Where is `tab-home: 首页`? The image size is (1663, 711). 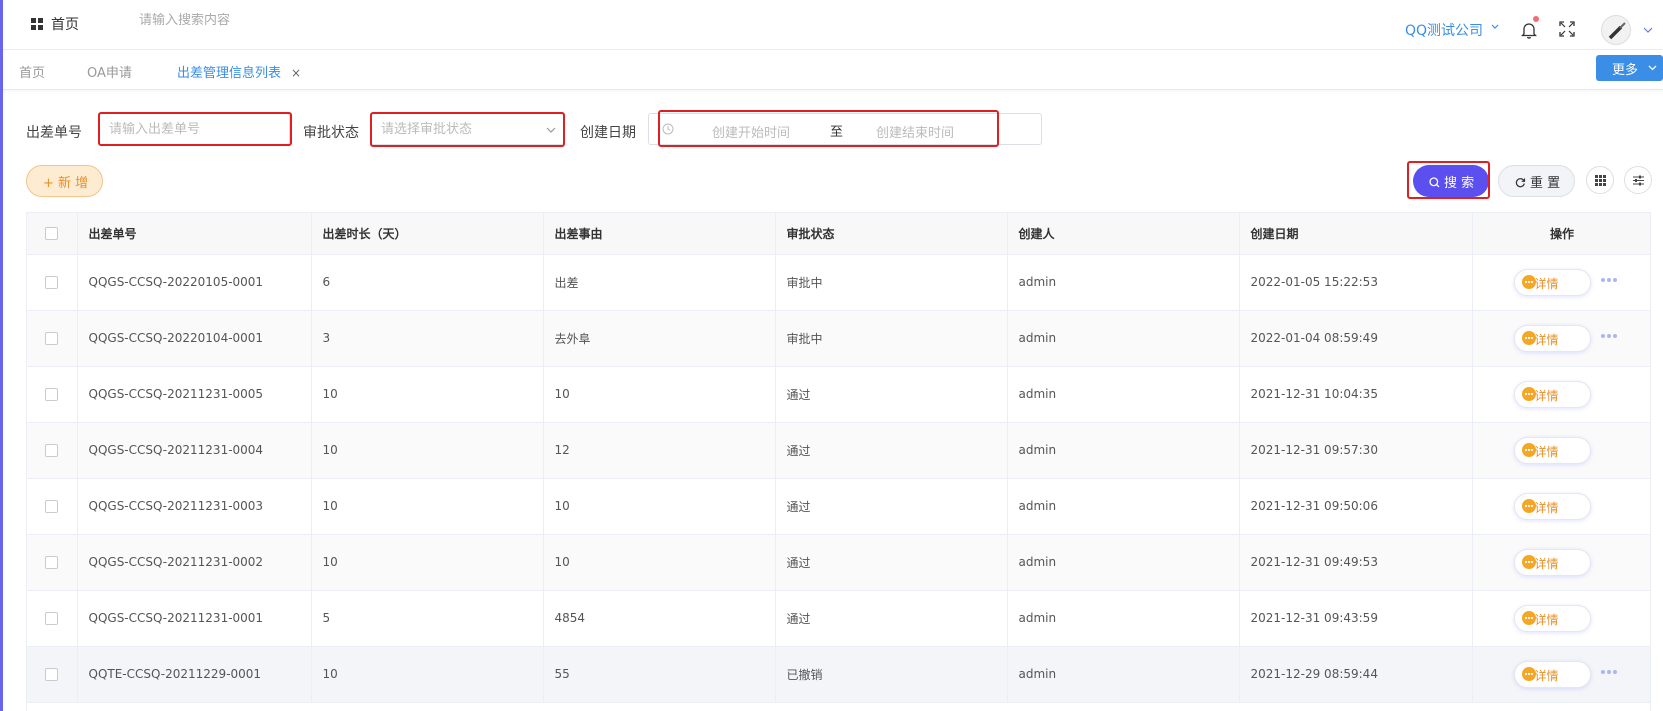 tab-home: 首页 is located at coordinates (32, 71).